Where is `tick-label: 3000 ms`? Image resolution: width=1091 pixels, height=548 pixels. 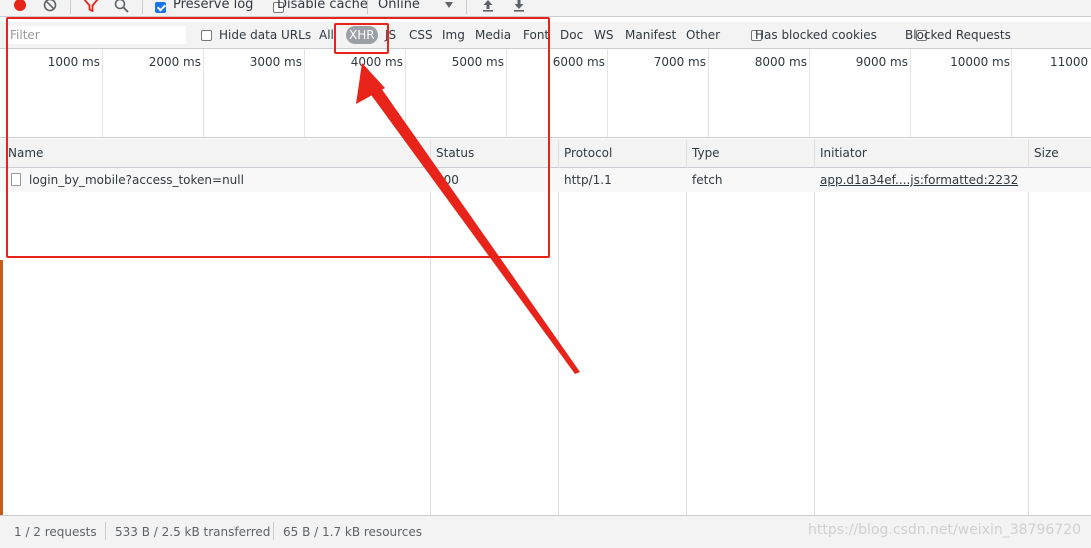
tick-label: 3000 ms is located at coordinates (275, 62).